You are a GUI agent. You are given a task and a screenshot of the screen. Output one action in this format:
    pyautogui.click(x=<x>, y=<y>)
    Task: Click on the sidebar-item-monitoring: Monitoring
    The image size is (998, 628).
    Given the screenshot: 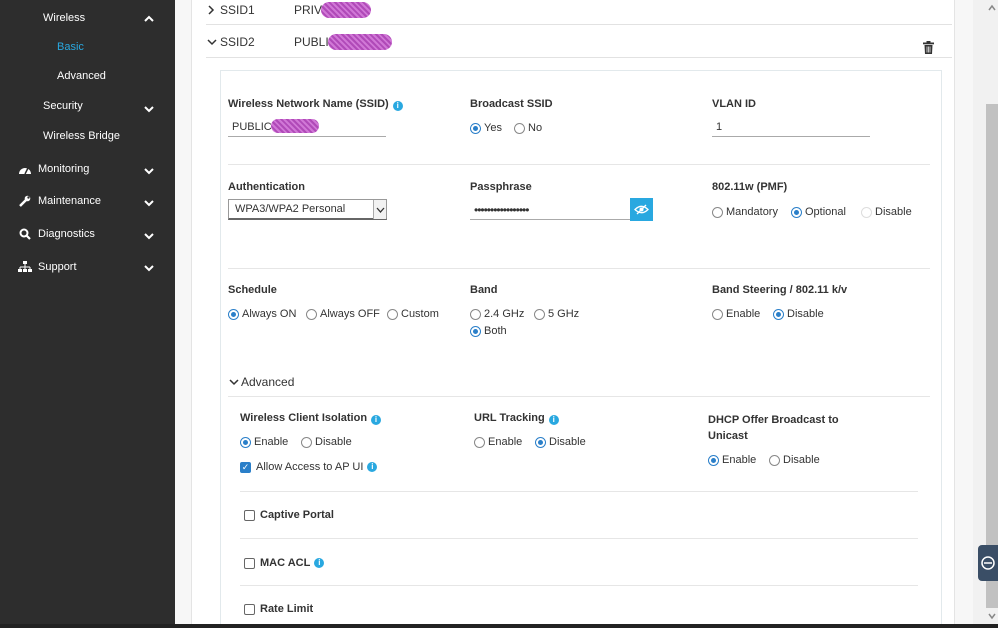 What is the action you would take?
    pyautogui.click(x=53, y=169)
    